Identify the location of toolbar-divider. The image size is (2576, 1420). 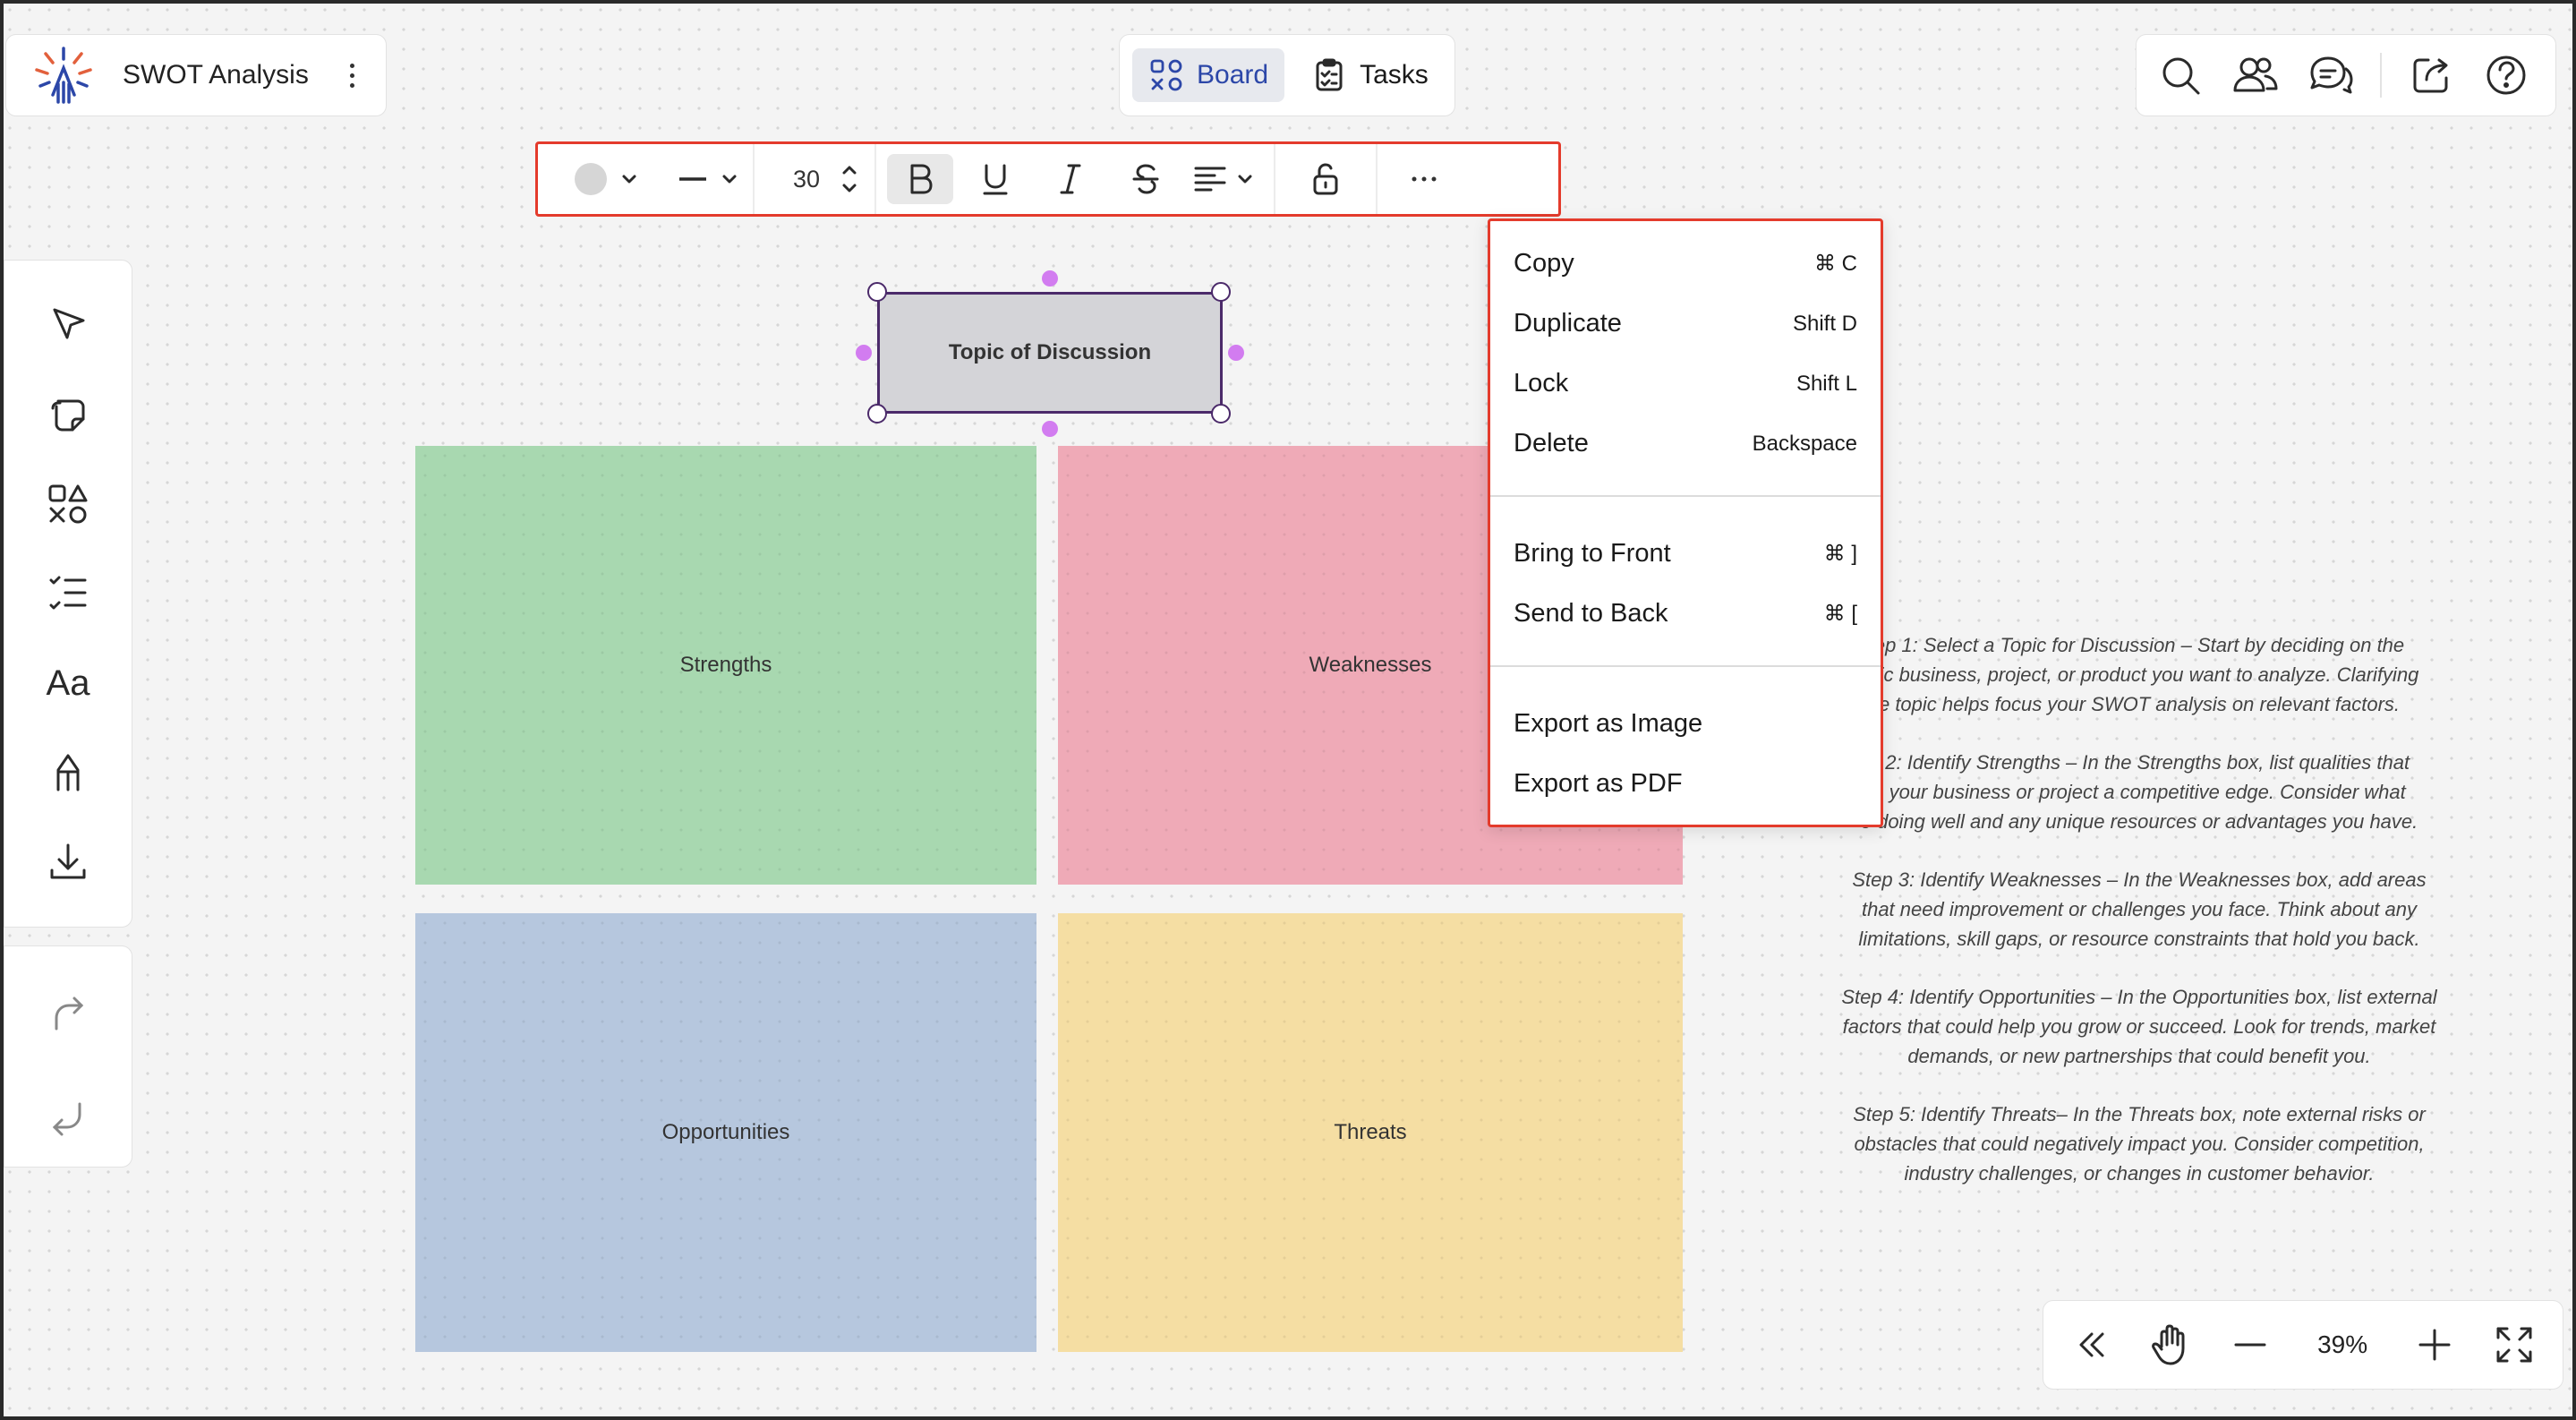
(2381, 76).